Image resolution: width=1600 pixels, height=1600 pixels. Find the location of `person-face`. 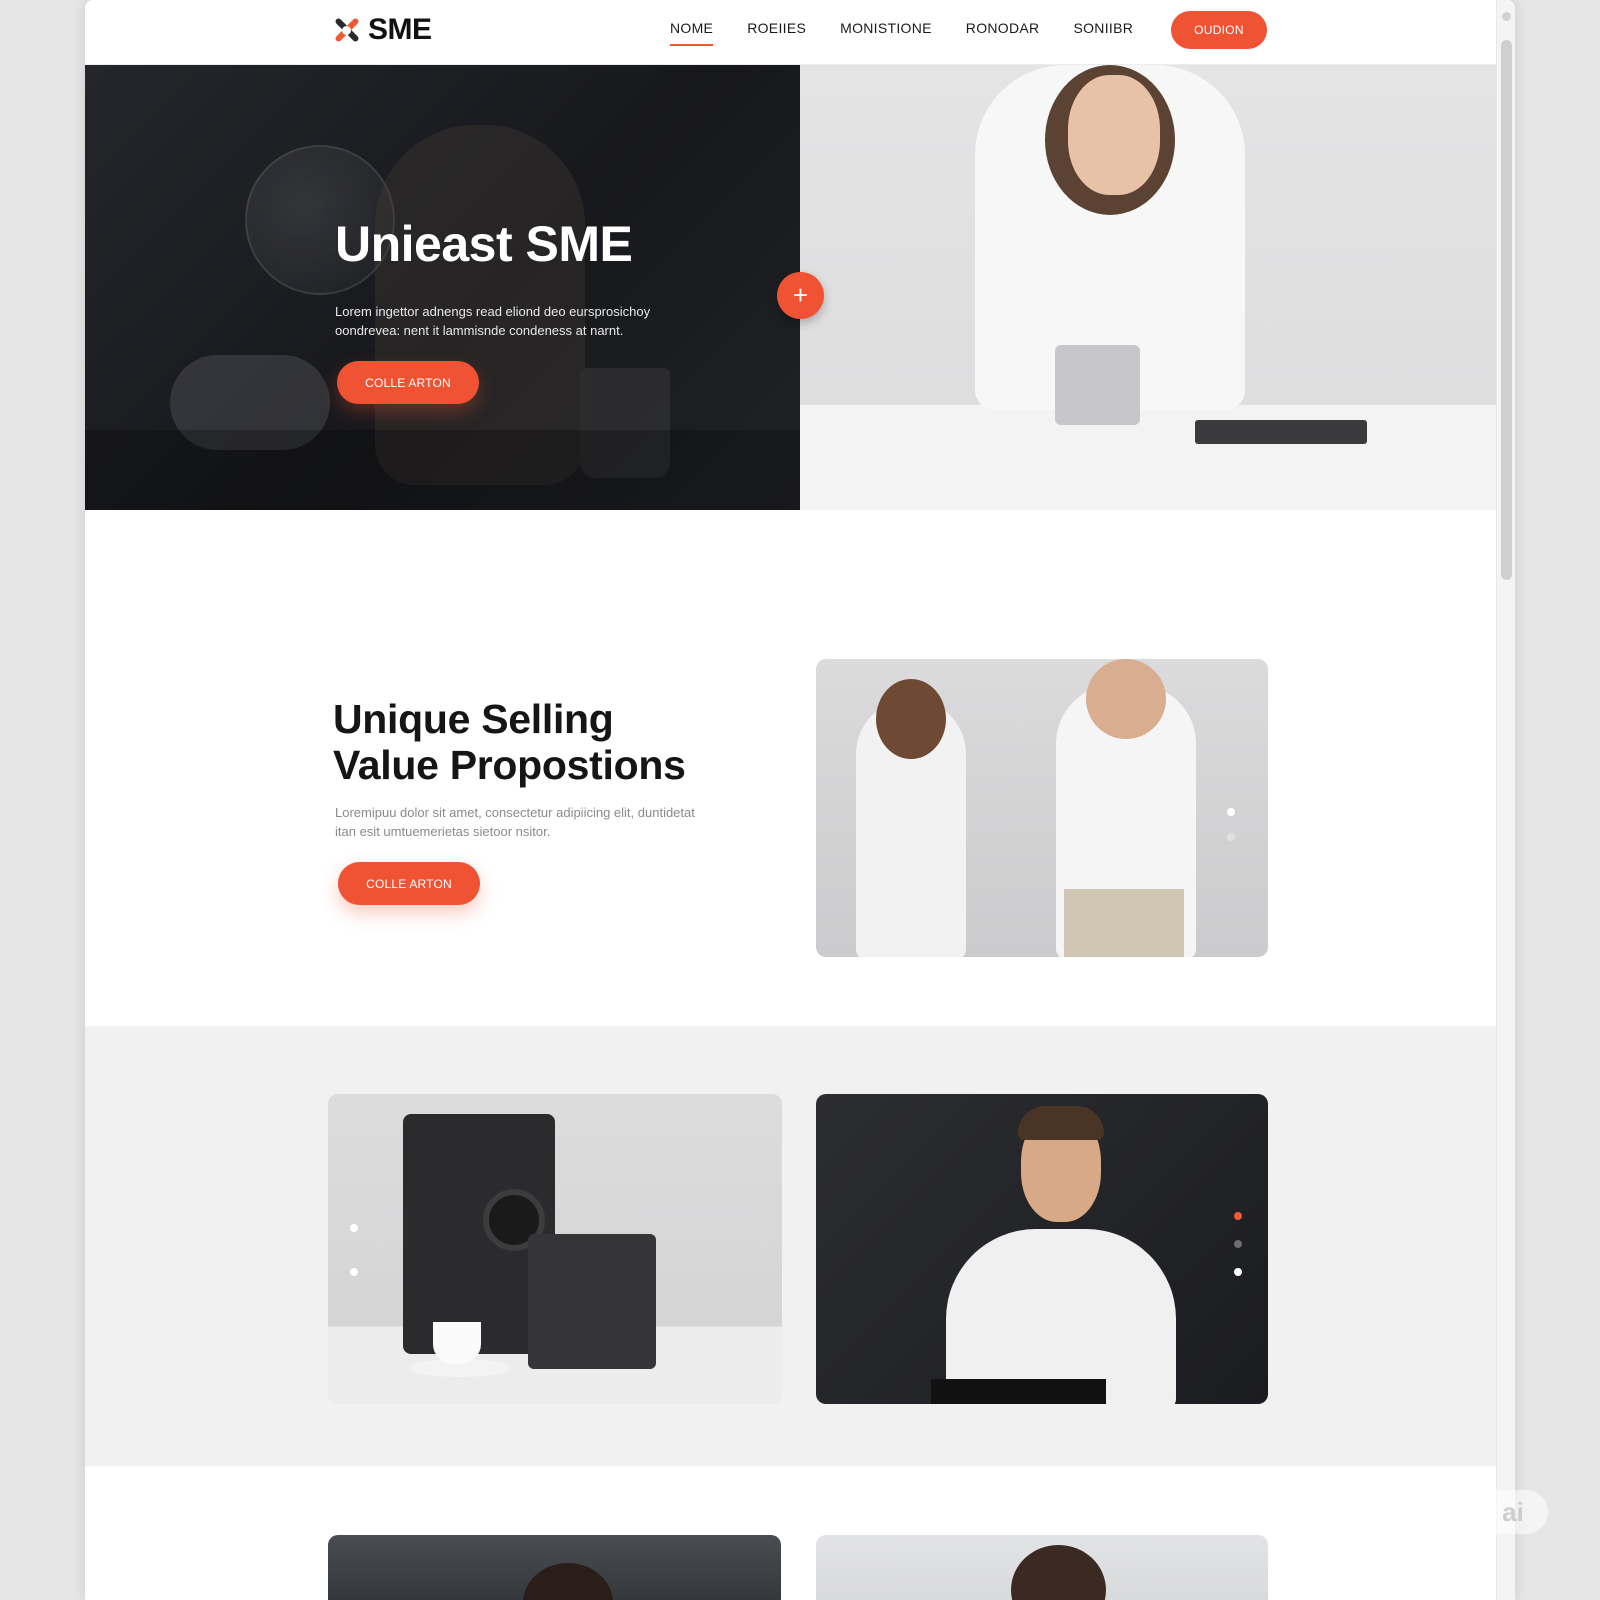

person-face is located at coordinates (1114, 135).